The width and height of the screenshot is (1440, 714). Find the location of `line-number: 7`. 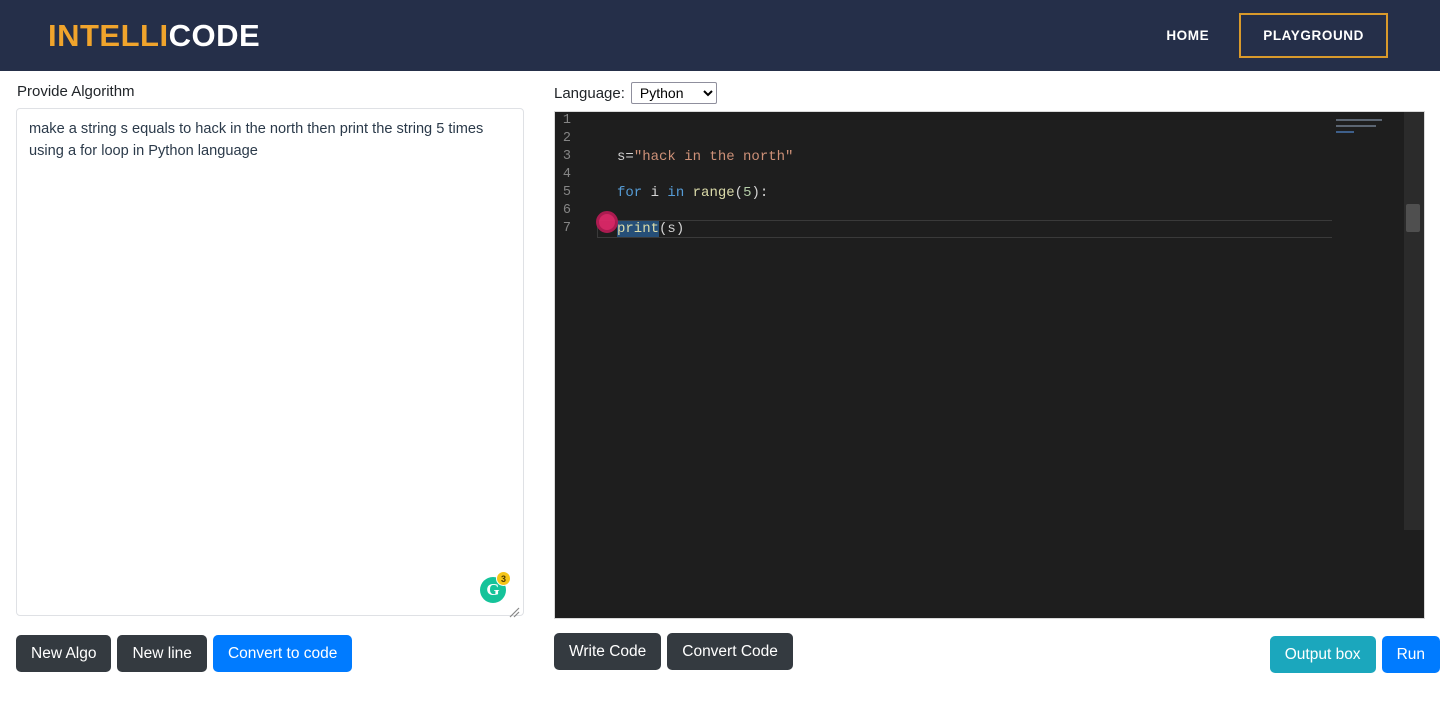

line-number: 7 is located at coordinates (566, 228).